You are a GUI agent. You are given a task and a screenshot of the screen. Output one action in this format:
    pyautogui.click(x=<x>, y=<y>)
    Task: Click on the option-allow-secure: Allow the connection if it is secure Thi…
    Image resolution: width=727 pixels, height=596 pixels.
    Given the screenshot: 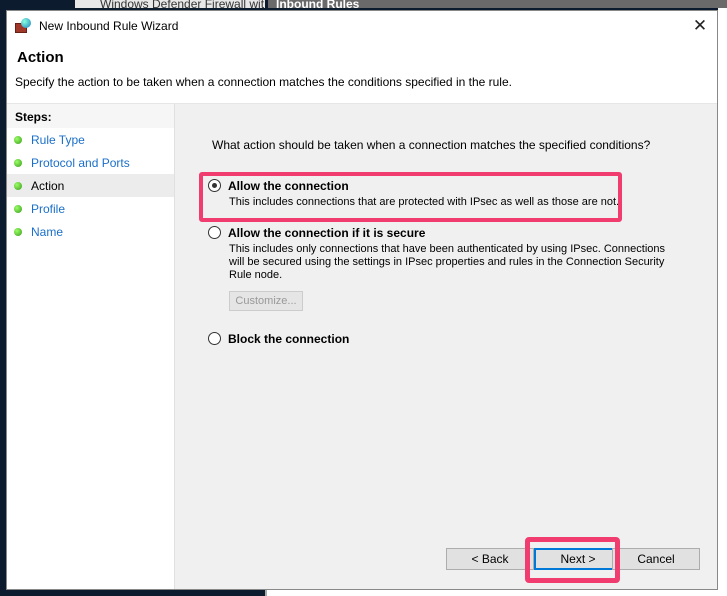 What is the action you would take?
    pyautogui.click(x=438, y=268)
    